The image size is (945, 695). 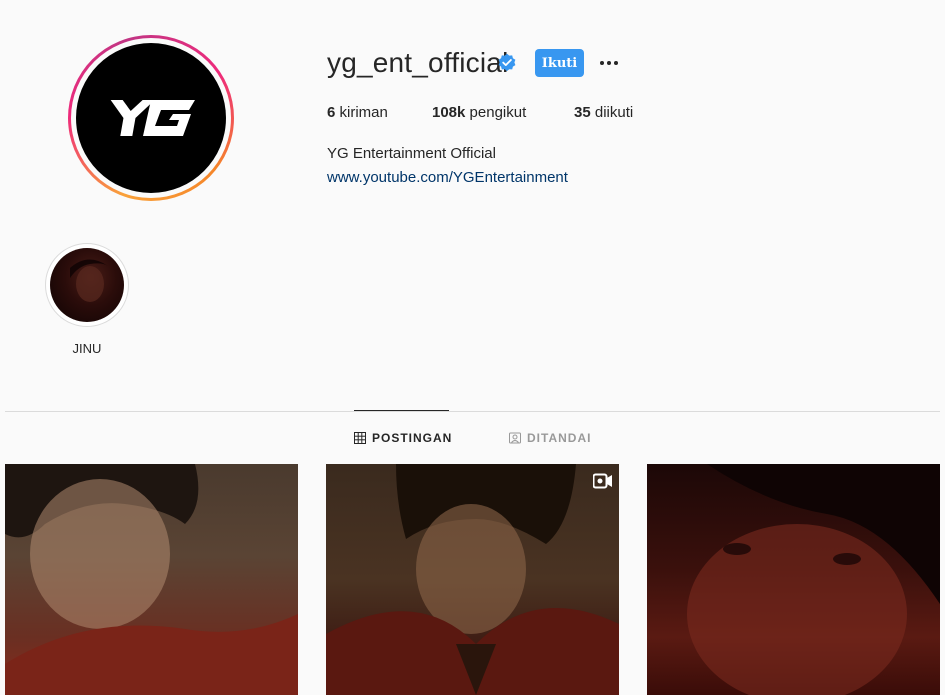 I want to click on followers-stat: 108k pengikut, so click(x=479, y=112).